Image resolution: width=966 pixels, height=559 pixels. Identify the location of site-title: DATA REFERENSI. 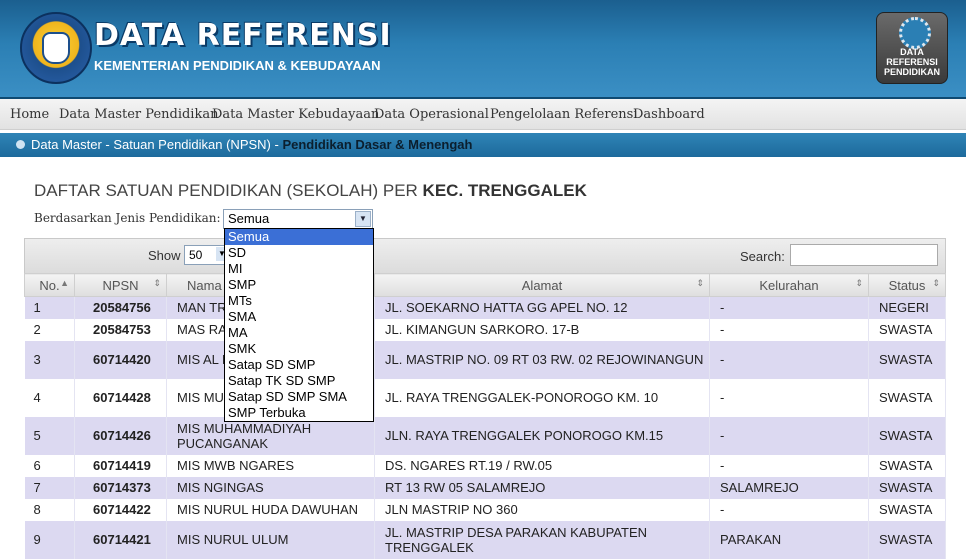
(243, 35).